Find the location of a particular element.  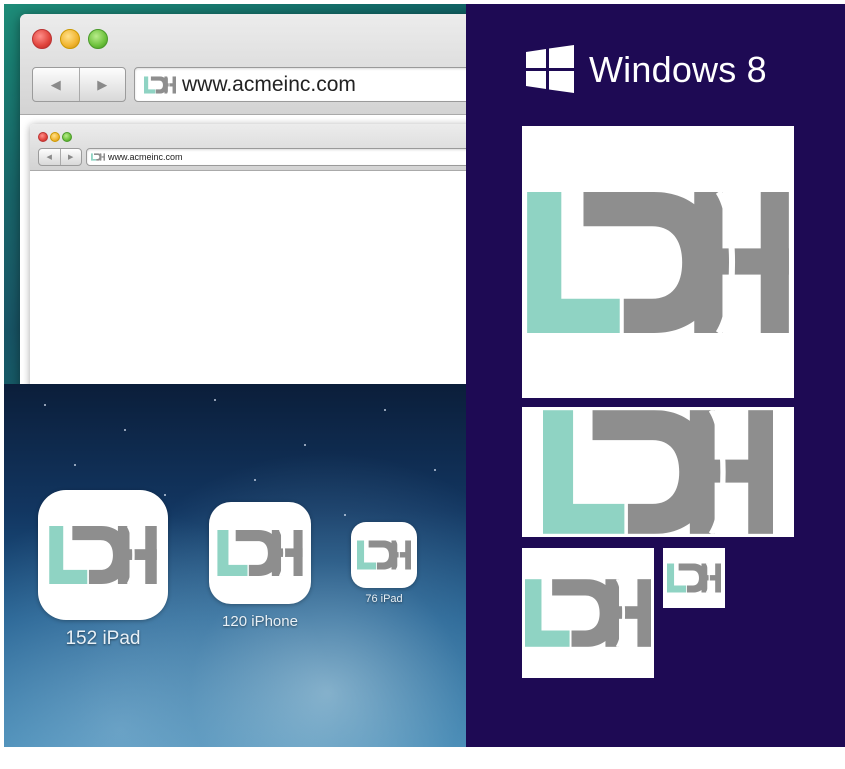

app-icon-label: 76 iPad is located at coordinates (384, 599).